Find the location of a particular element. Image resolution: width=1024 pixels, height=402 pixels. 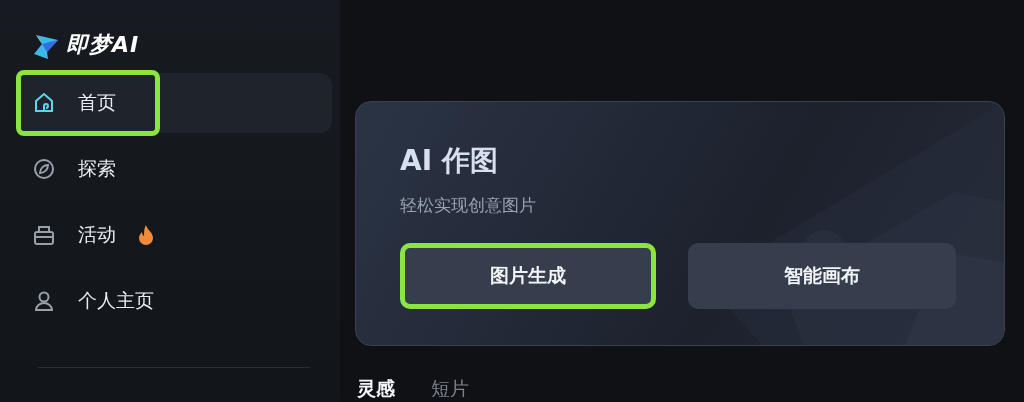

tab: 灵感 is located at coordinates (376, 389).